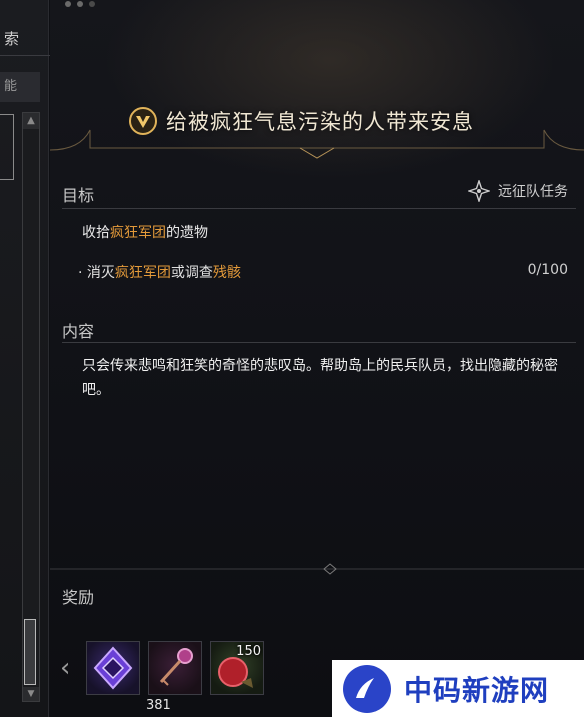 Image resolution: width=584 pixels, height=717 pixels. What do you see at coordinates (68, 668) in the screenshot?
I see `reward-prev-arrow-icon: ‹` at bounding box center [68, 668].